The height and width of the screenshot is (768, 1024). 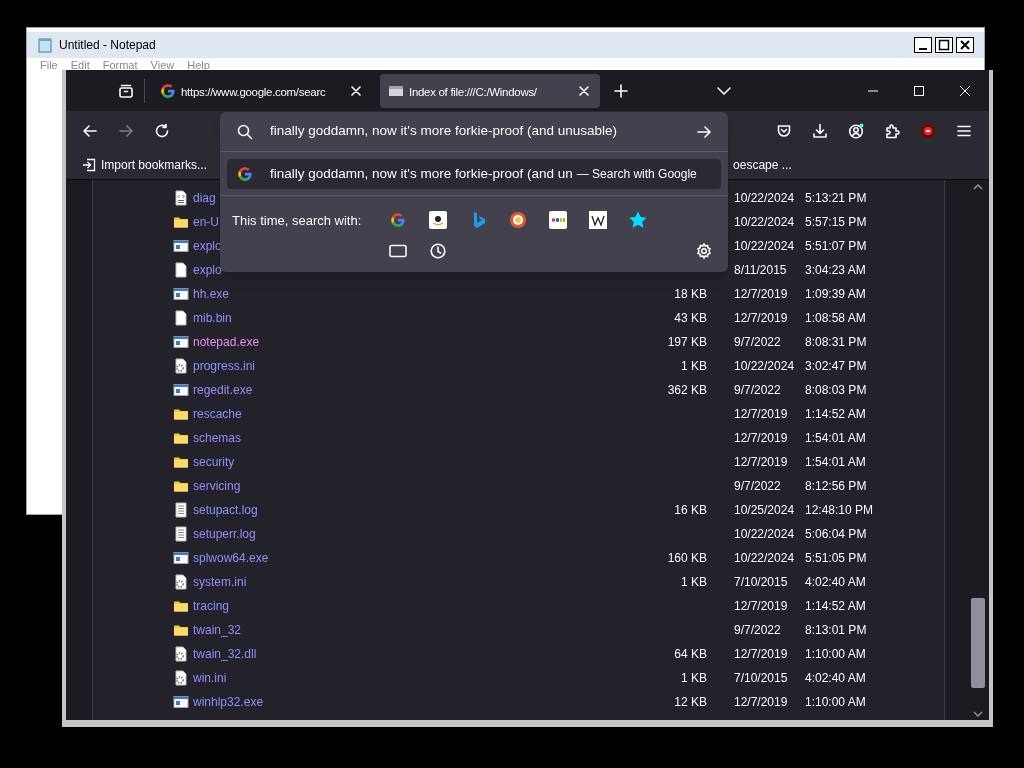 I want to click on file-link: regedit.exe, so click(x=223, y=390).